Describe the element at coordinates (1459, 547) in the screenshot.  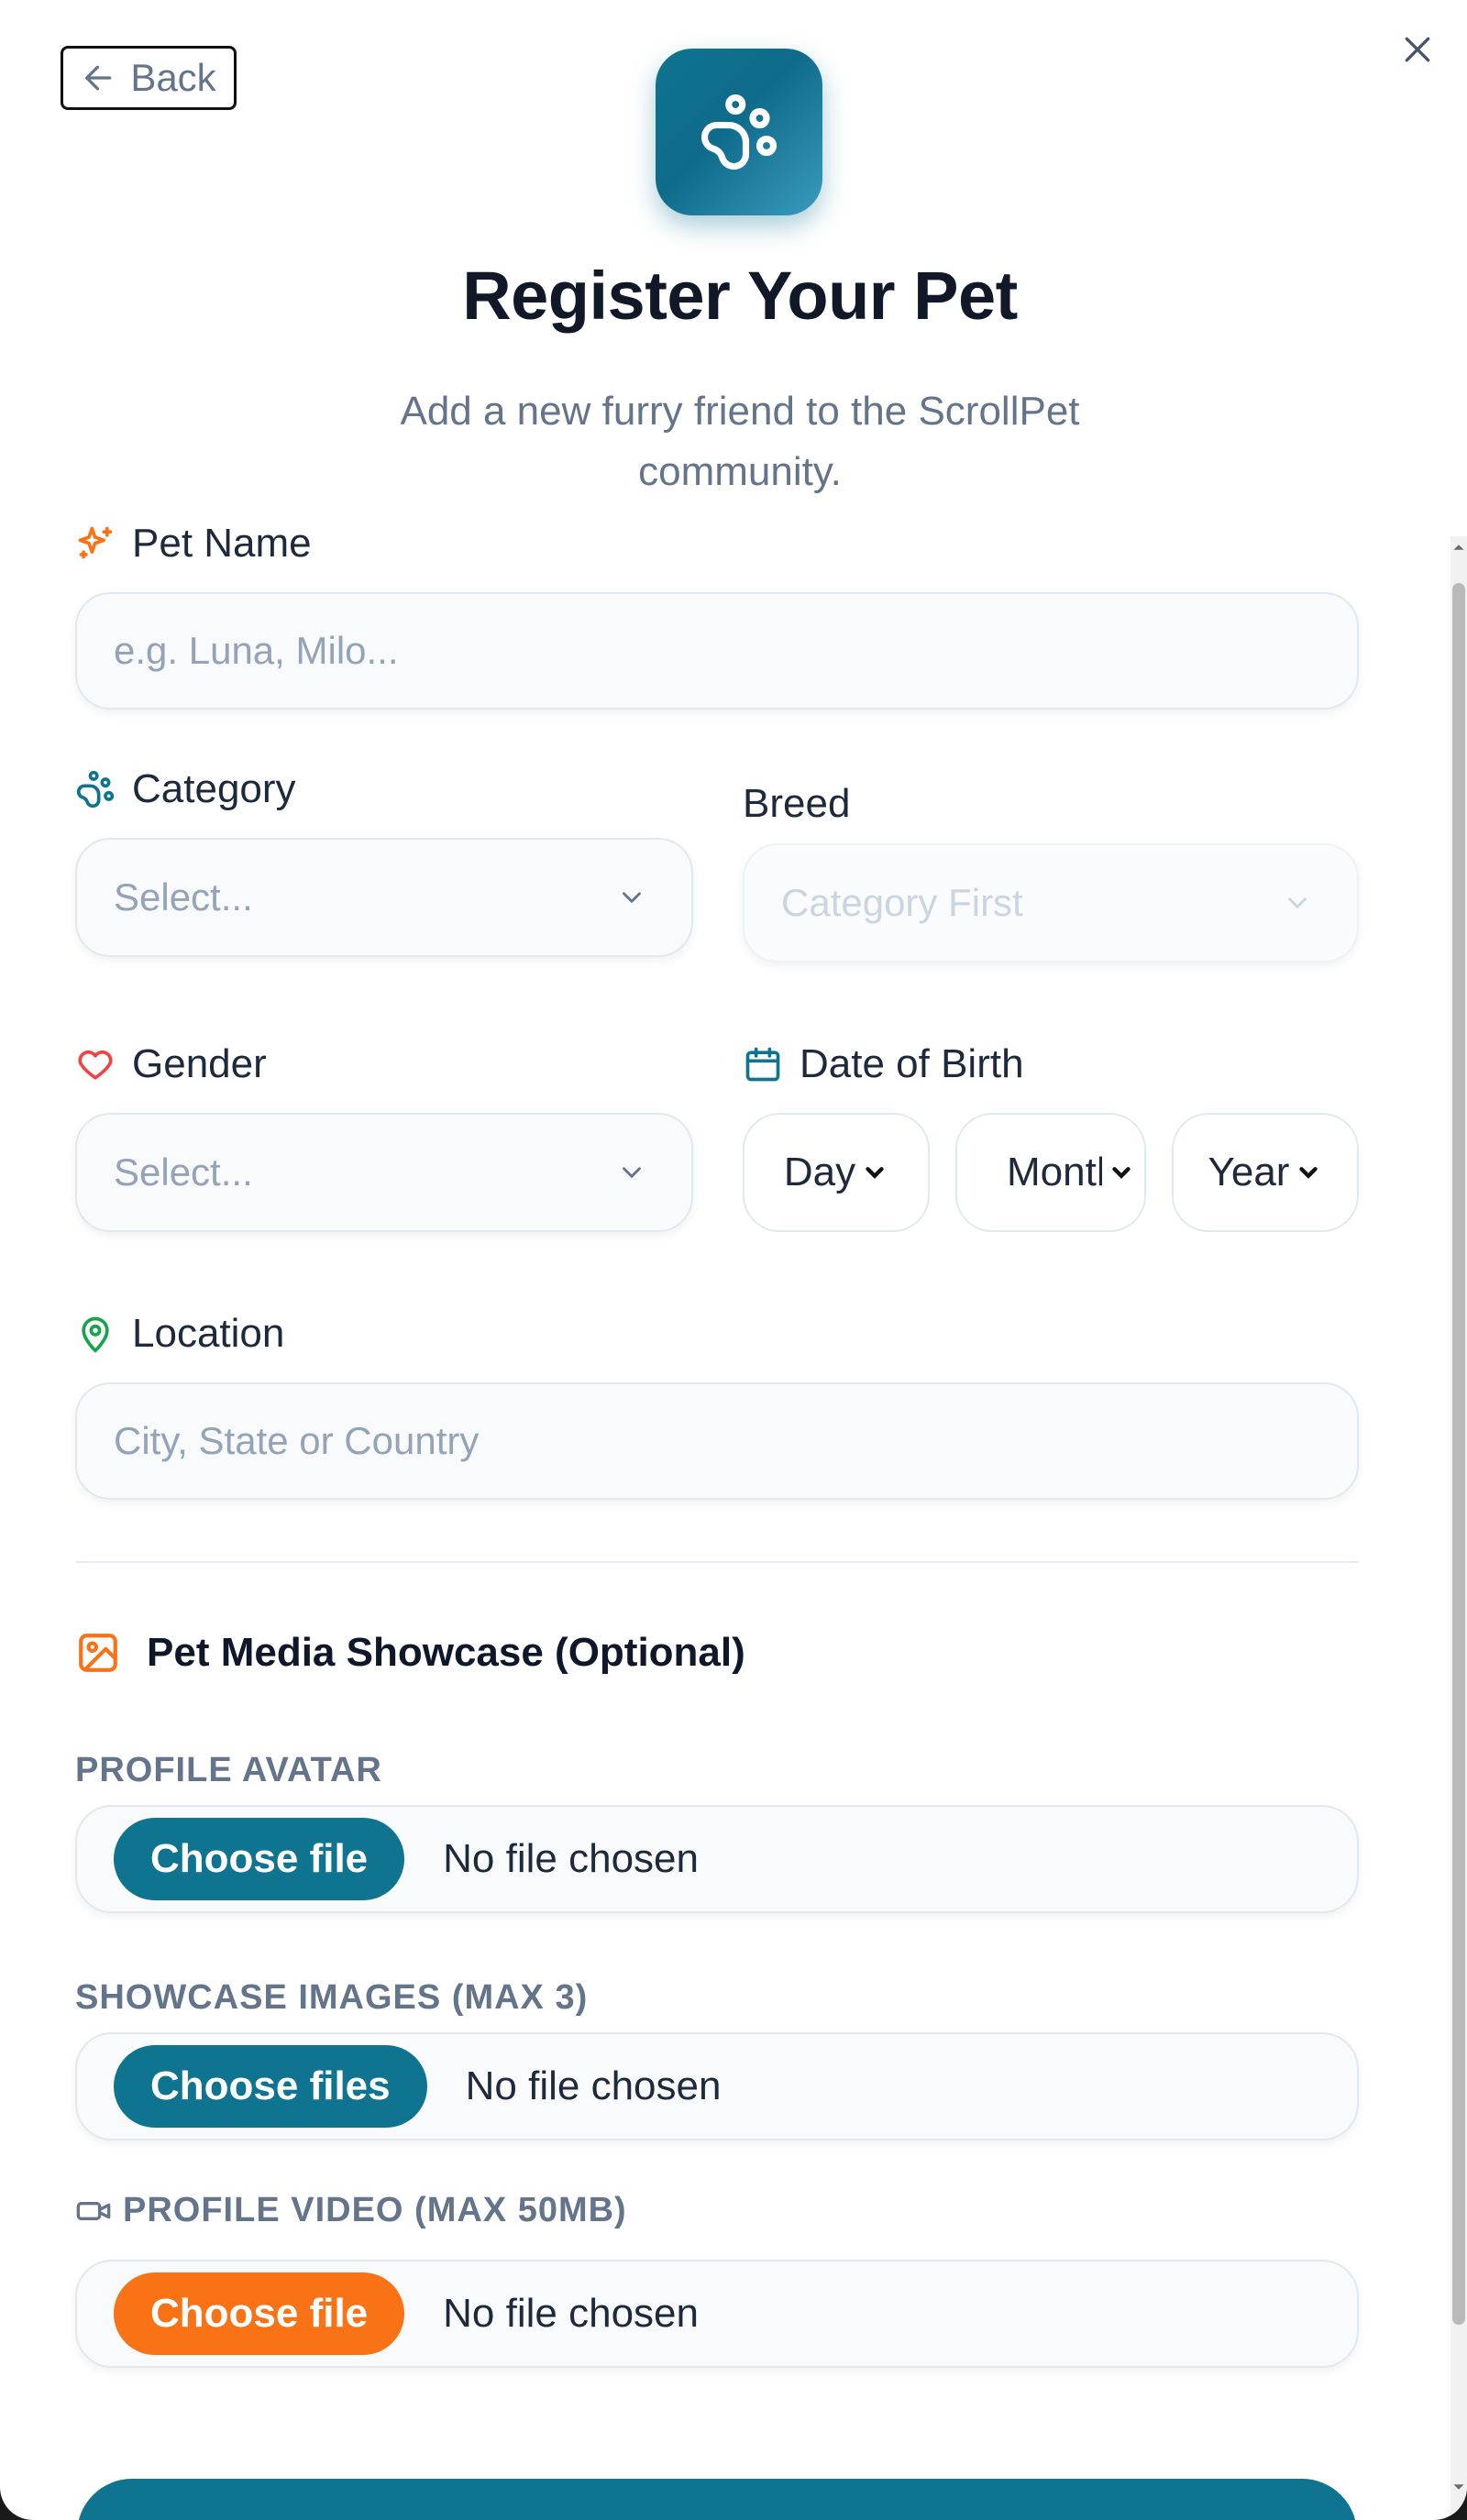
I see `scroll-up-icon` at that location.